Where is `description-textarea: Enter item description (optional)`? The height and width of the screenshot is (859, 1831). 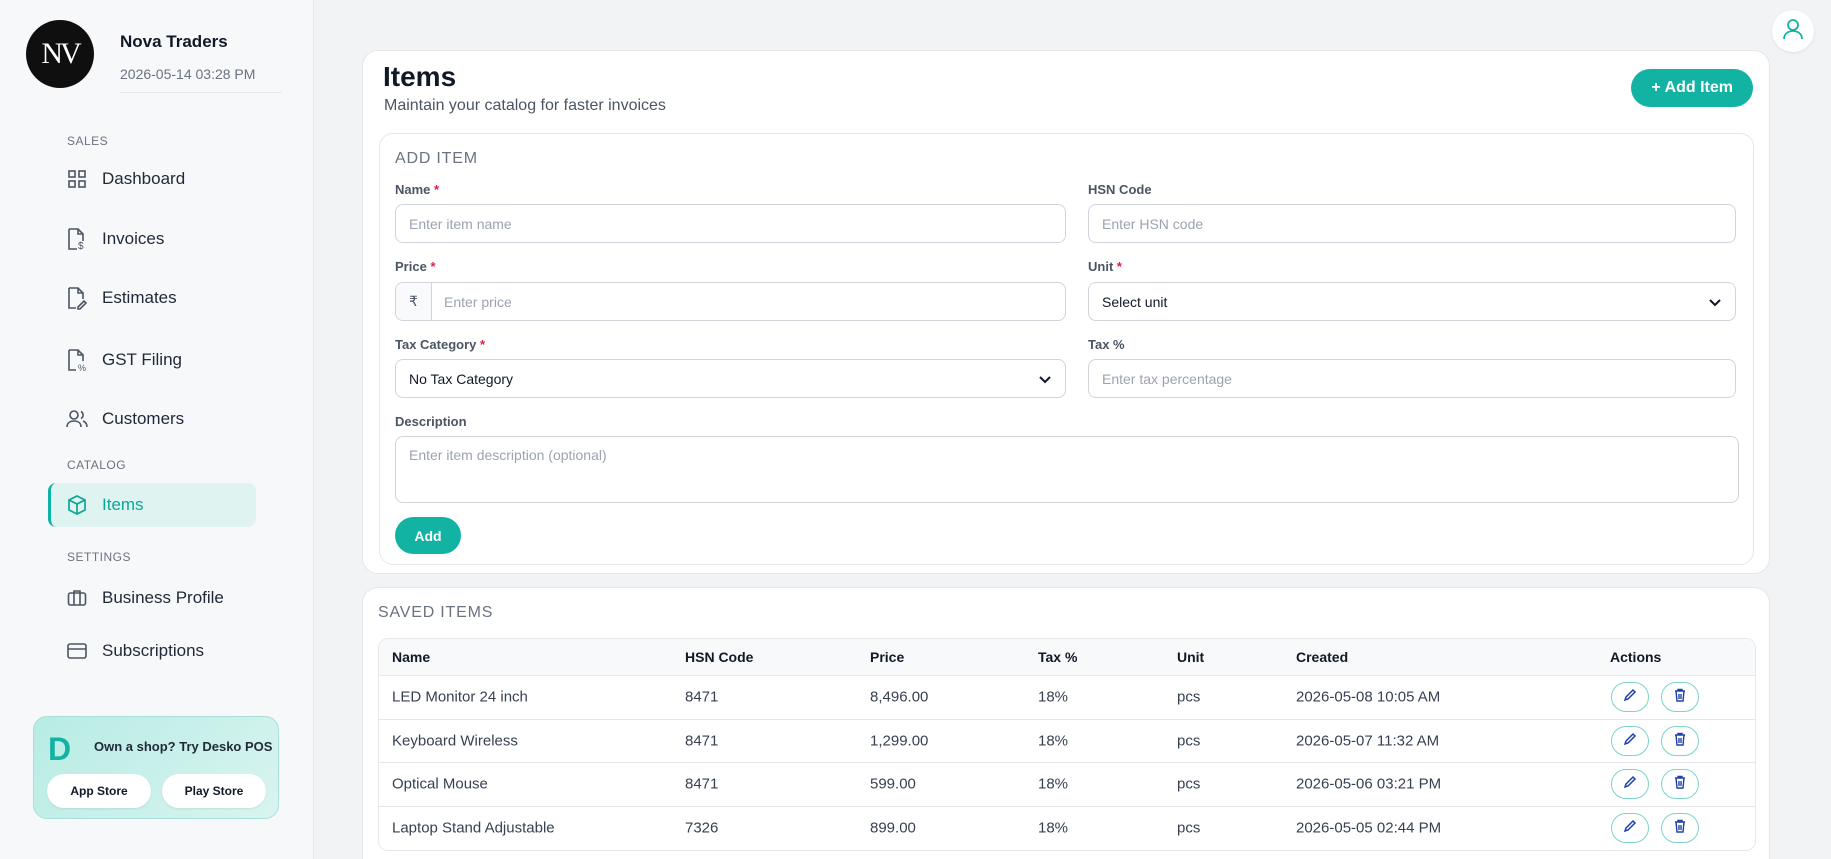 description-textarea: Enter item description (optional) is located at coordinates (1067, 469).